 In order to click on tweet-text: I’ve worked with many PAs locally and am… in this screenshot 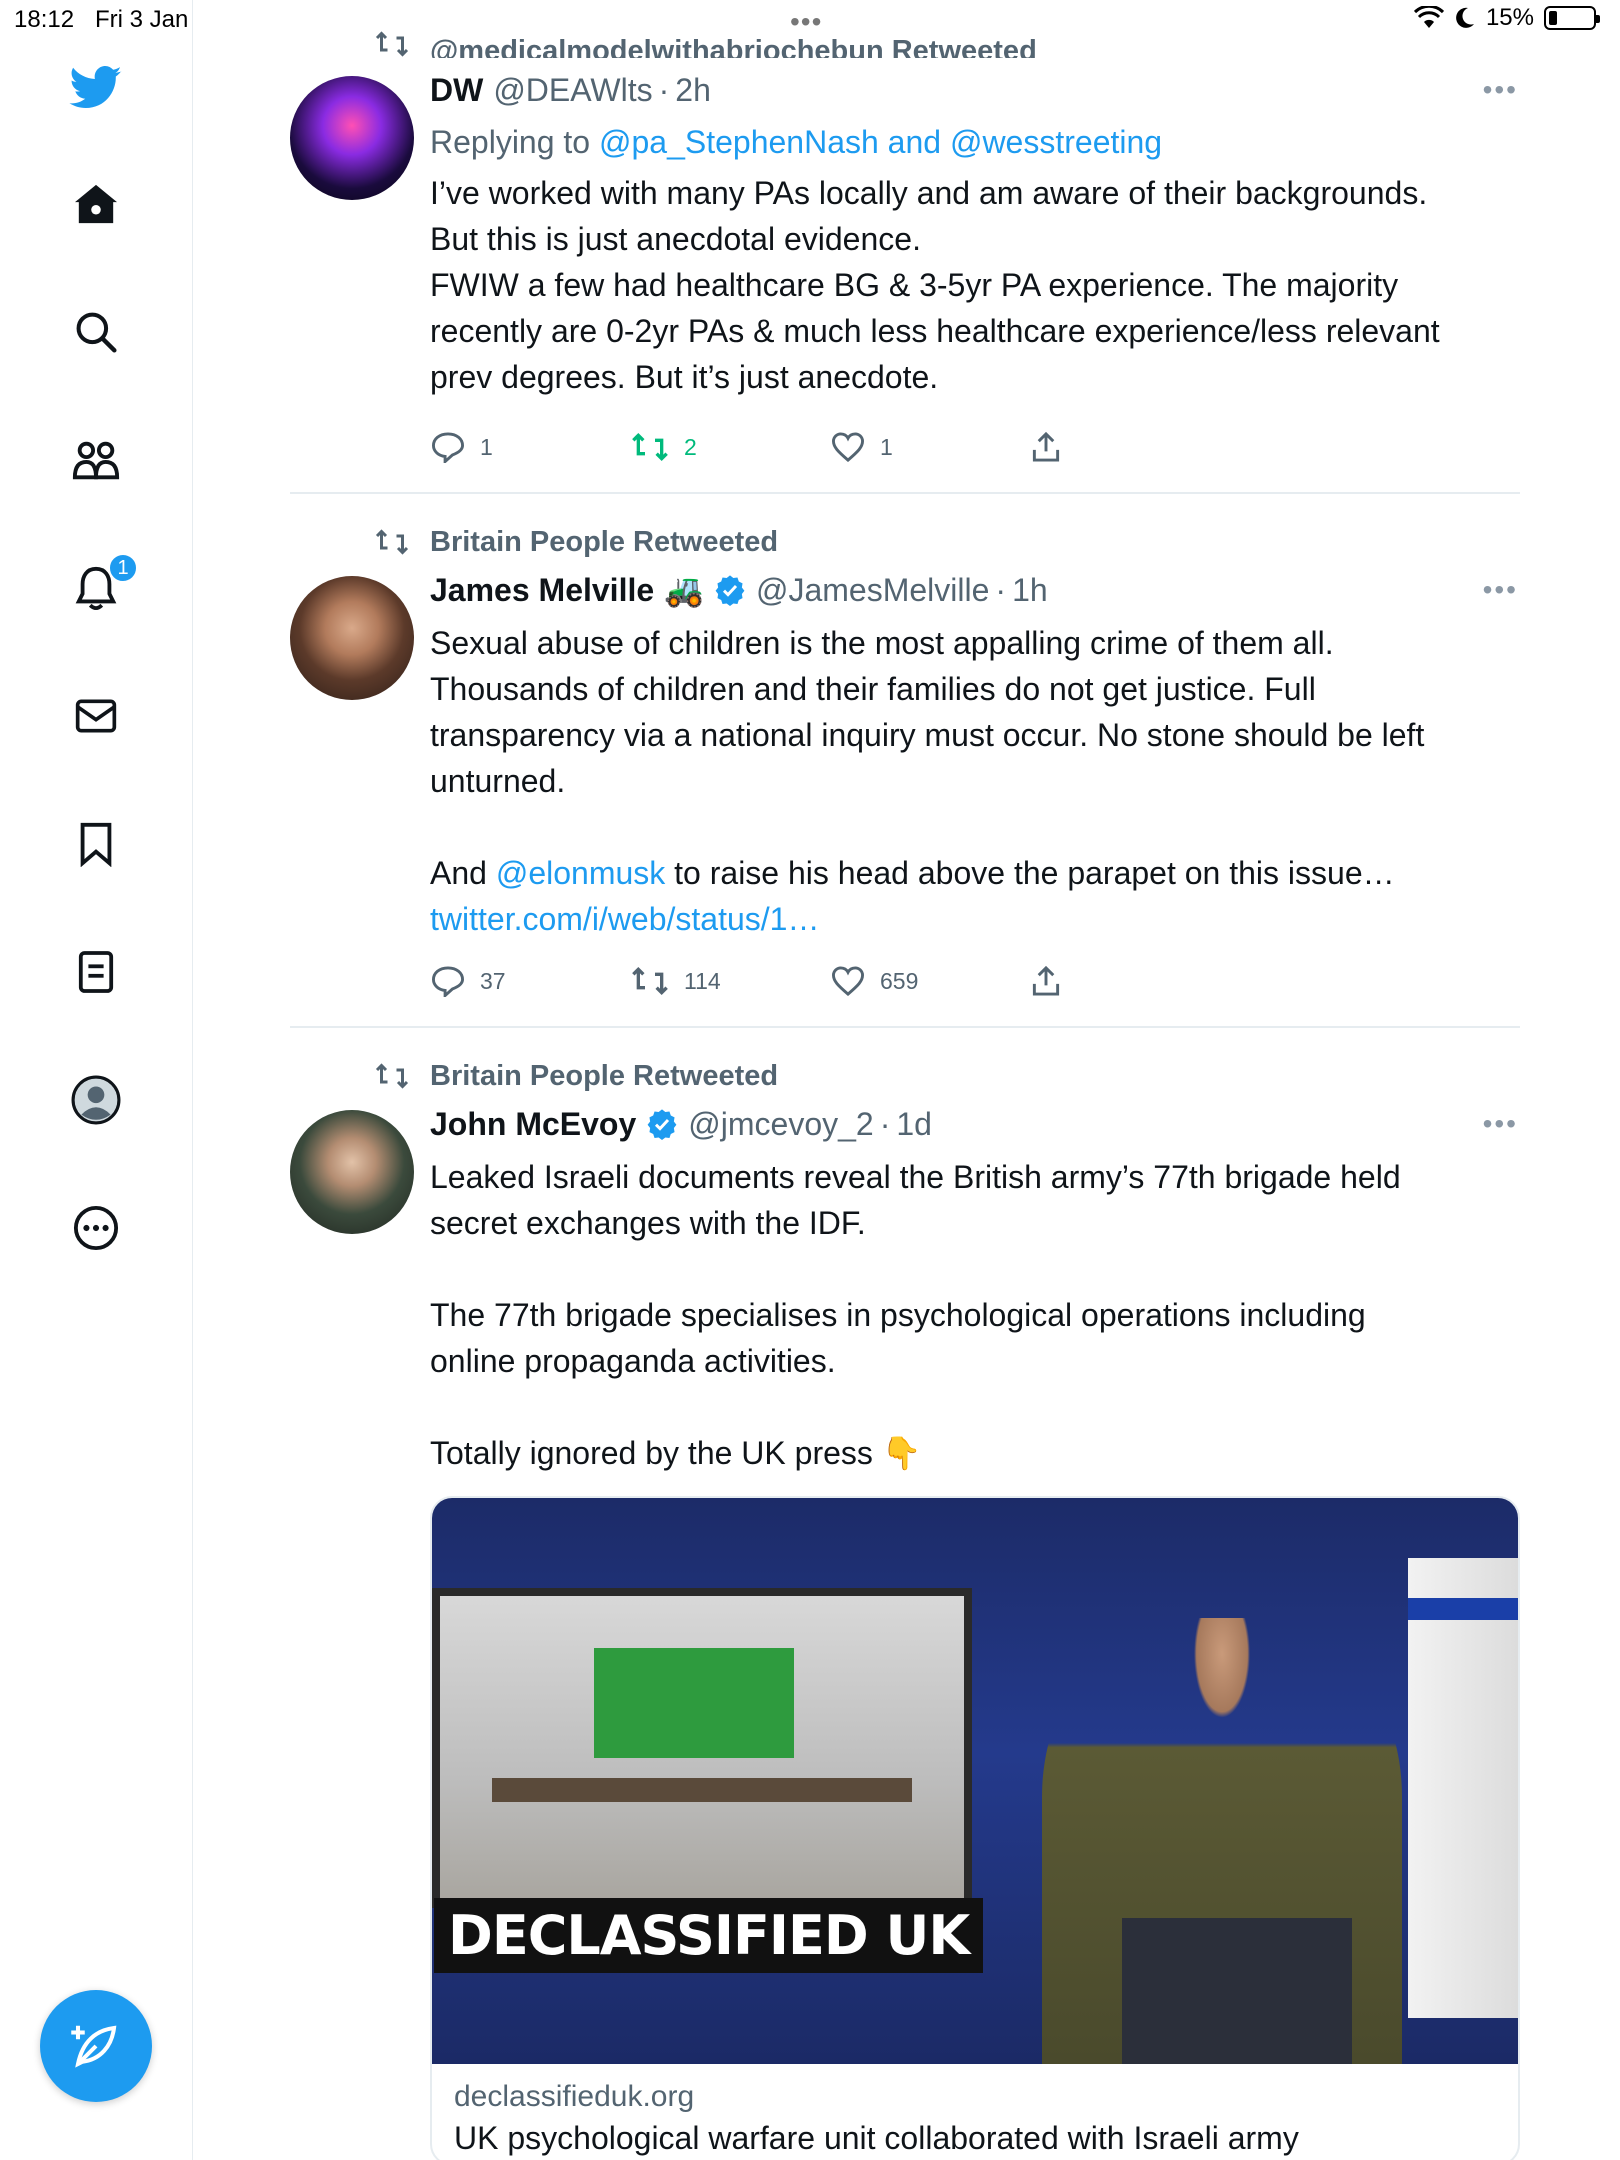, I will do `click(975, 285)`.